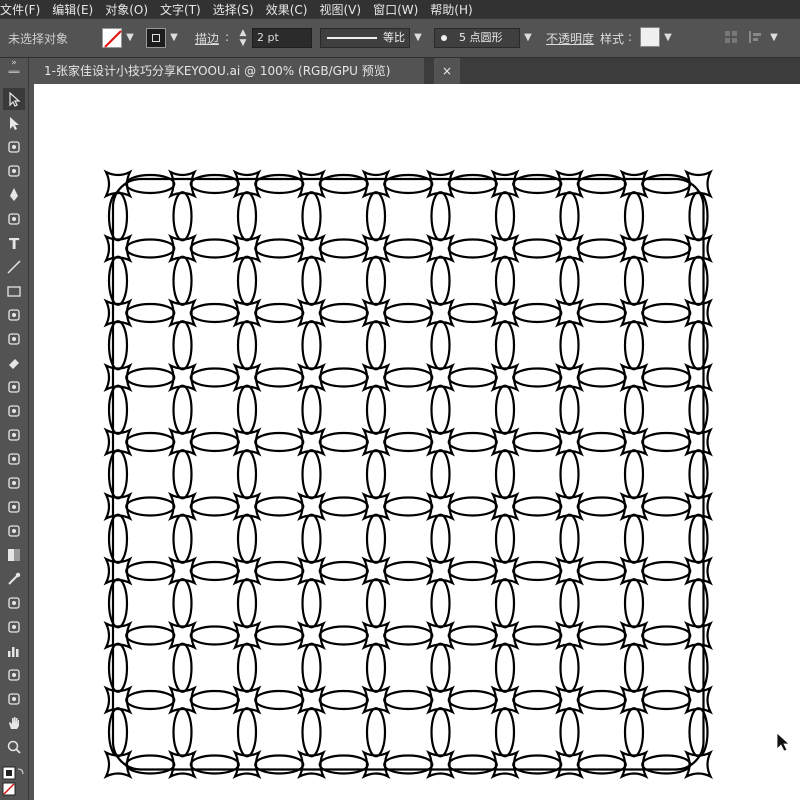 This screenshot has height=800, width=800. Describe the element at coordinates (477, 38) in the screenshot. I see `brush-select: 5 点圆形` at that location.